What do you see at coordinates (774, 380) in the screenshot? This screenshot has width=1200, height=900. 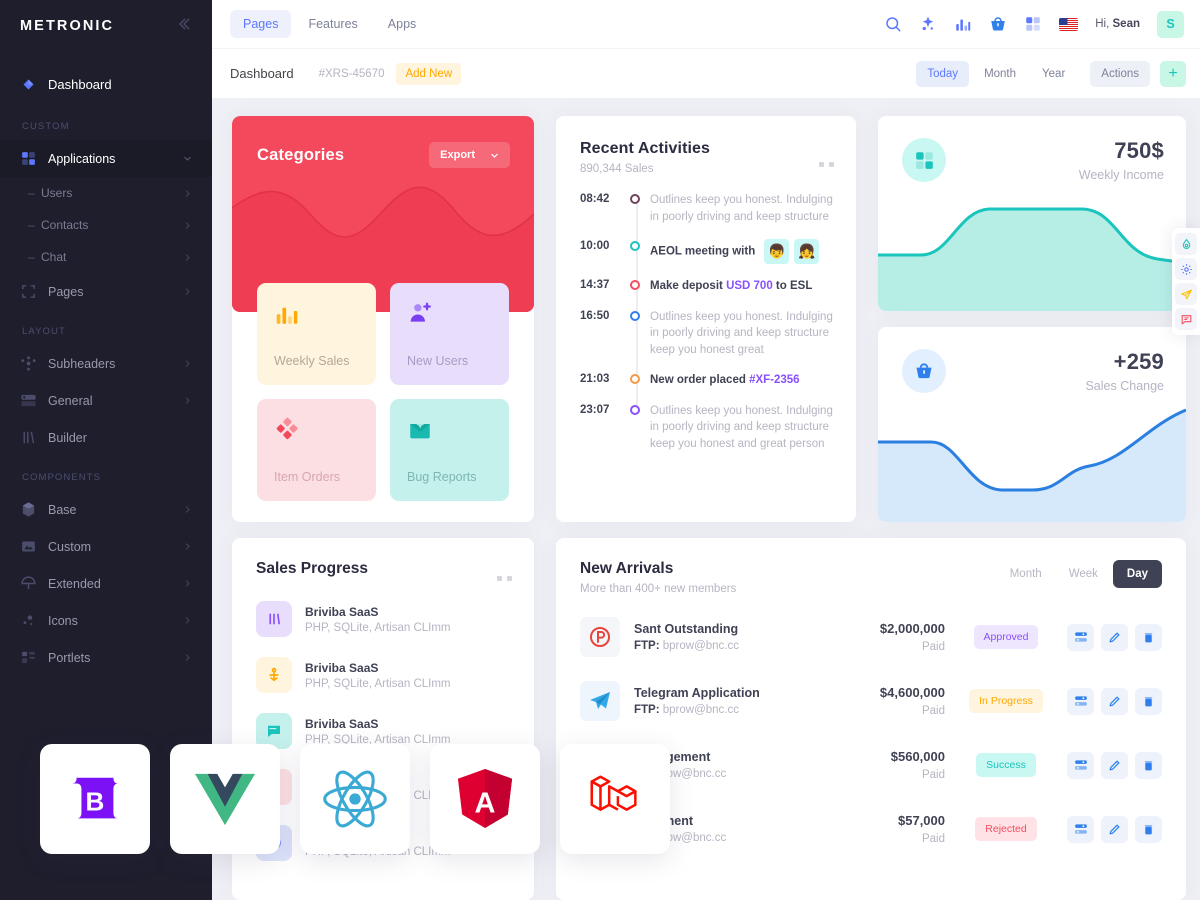 I see `timeline-link: #XF-2356` at bounding box center [774, 380].